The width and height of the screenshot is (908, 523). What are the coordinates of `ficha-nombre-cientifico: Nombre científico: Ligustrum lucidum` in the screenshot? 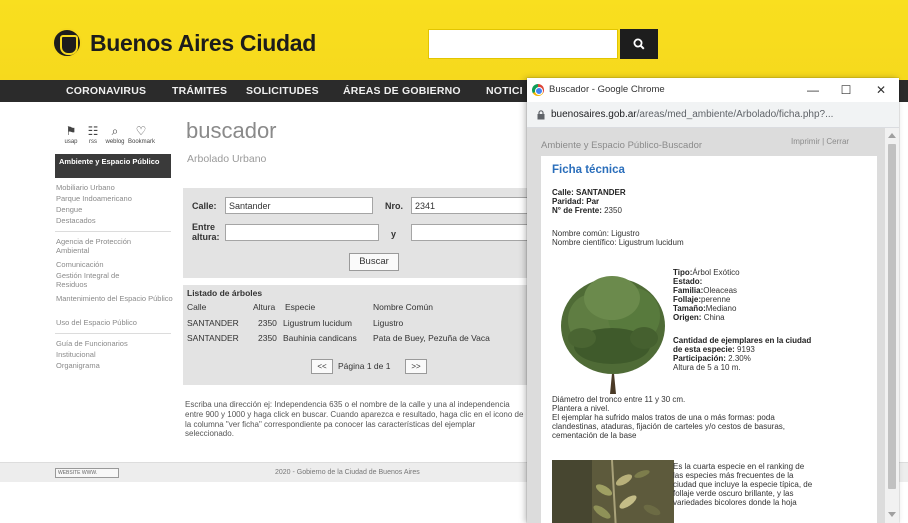 It's located at (618, 242).